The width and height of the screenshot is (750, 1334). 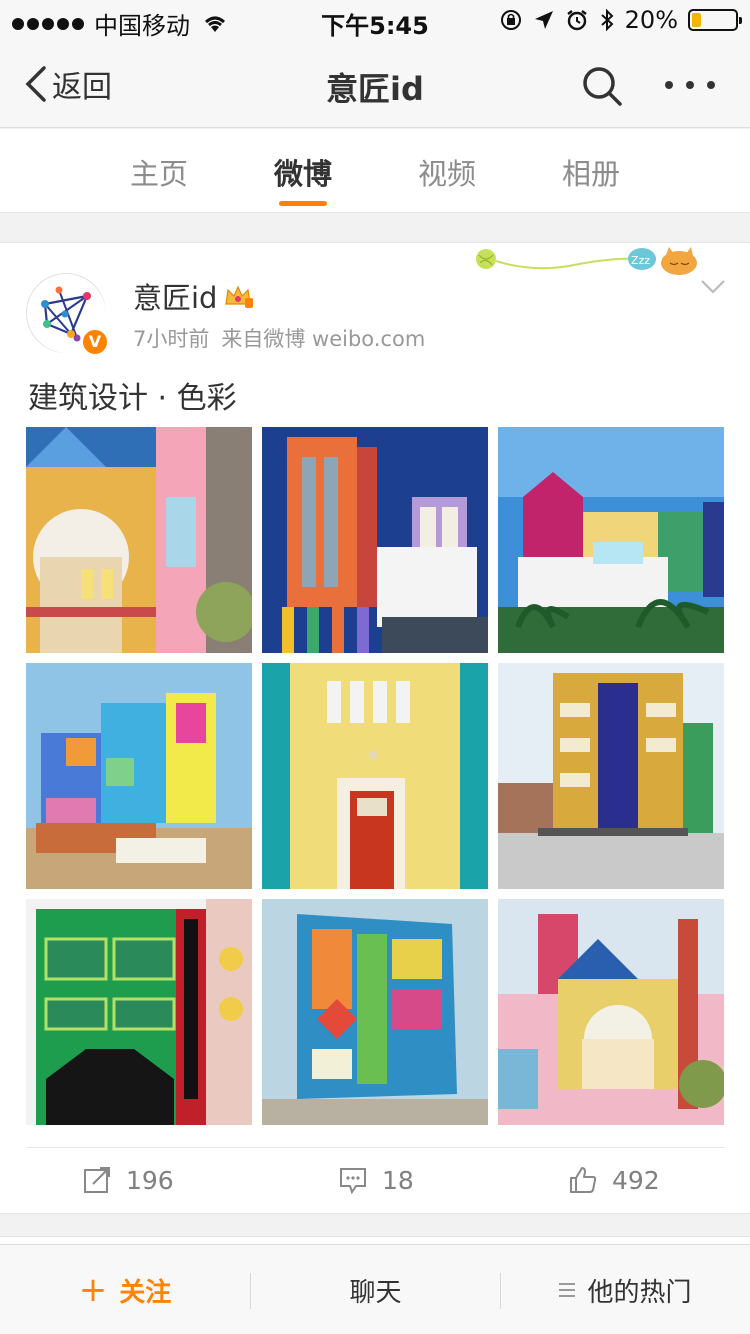 What do you see at coordinates (239, 296) in the screenshot?
I see `vip-crown-icon` at bounding box center [239, 296].